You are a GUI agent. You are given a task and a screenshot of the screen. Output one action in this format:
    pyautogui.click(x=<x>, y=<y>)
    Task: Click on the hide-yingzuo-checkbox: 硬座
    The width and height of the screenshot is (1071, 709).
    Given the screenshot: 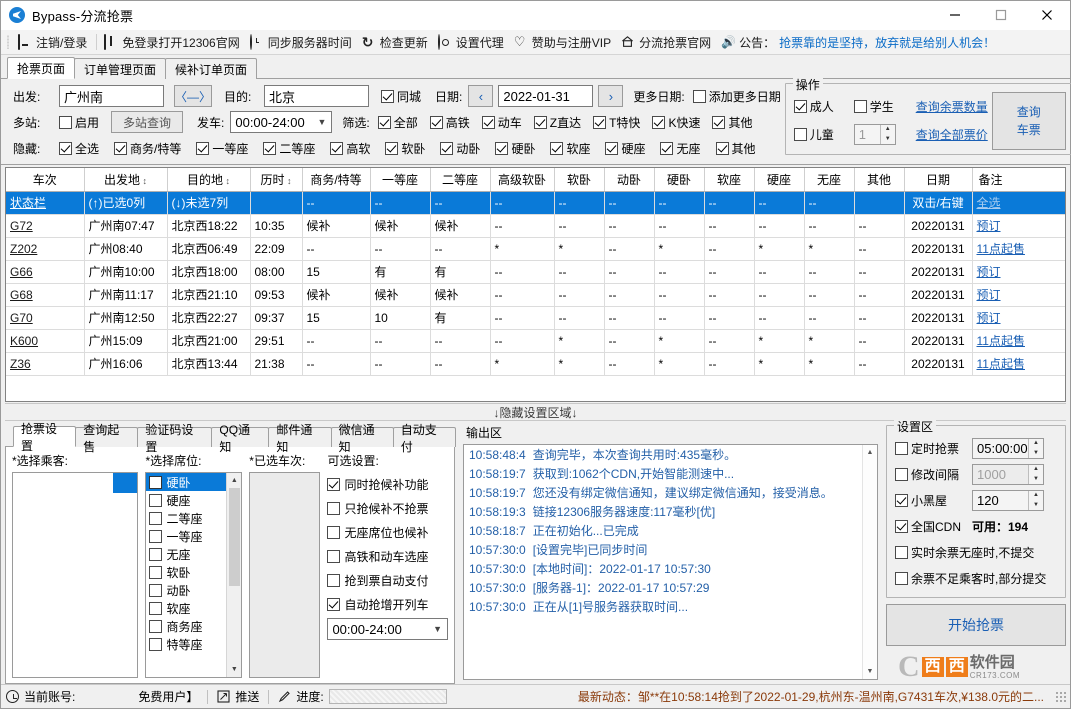 What is the action you would take?
    pyautogui.click(x=625, y=148)
    